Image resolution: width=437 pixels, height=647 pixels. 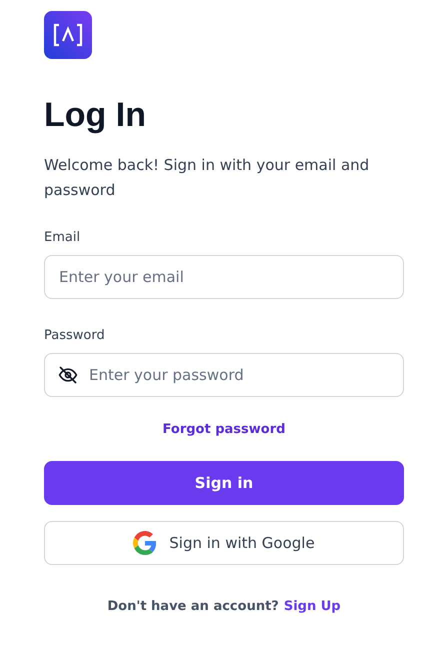 I want to click on field-label: Password, so click(x=75, y=336).